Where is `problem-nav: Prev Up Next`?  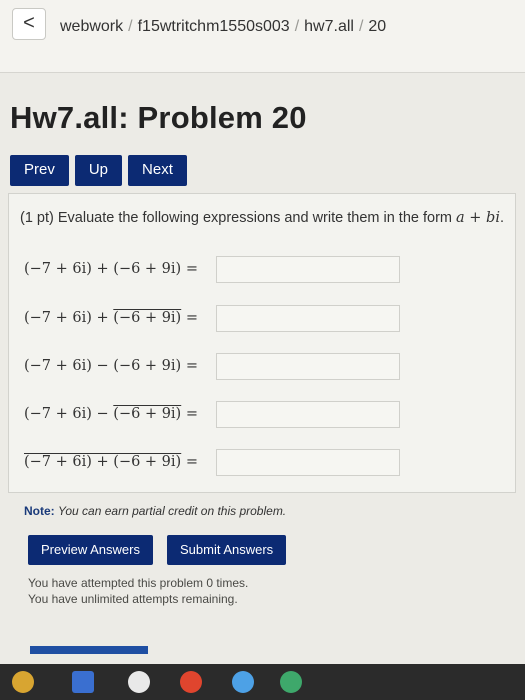 problem-nav: Prev Up Next is located at coordinates (98, 170).